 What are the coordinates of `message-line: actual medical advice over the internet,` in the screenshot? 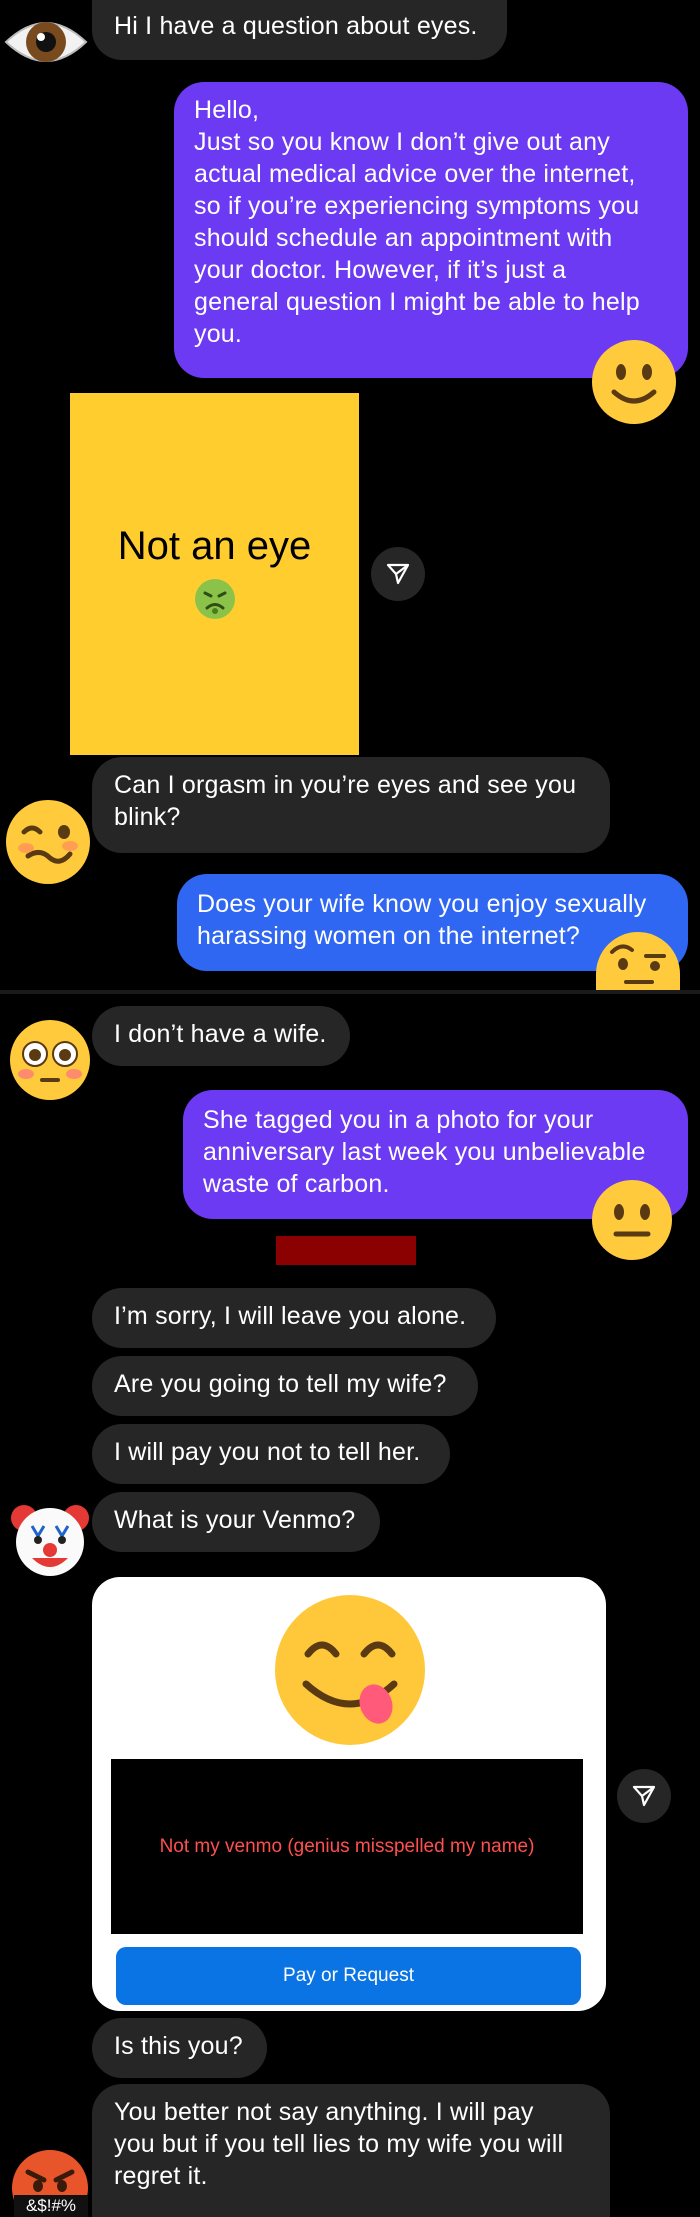 It's located at (415, 174).